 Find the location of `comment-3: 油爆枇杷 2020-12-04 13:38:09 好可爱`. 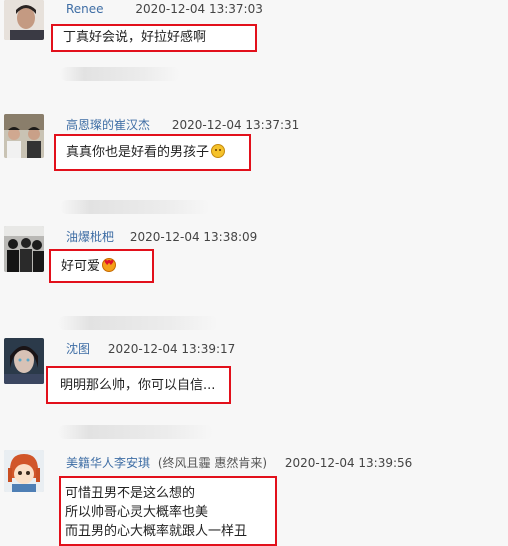

comment-3: 油爆枇杷 2020-12-04 13:38:09 好可爱 is located at coordinates (254, 257).